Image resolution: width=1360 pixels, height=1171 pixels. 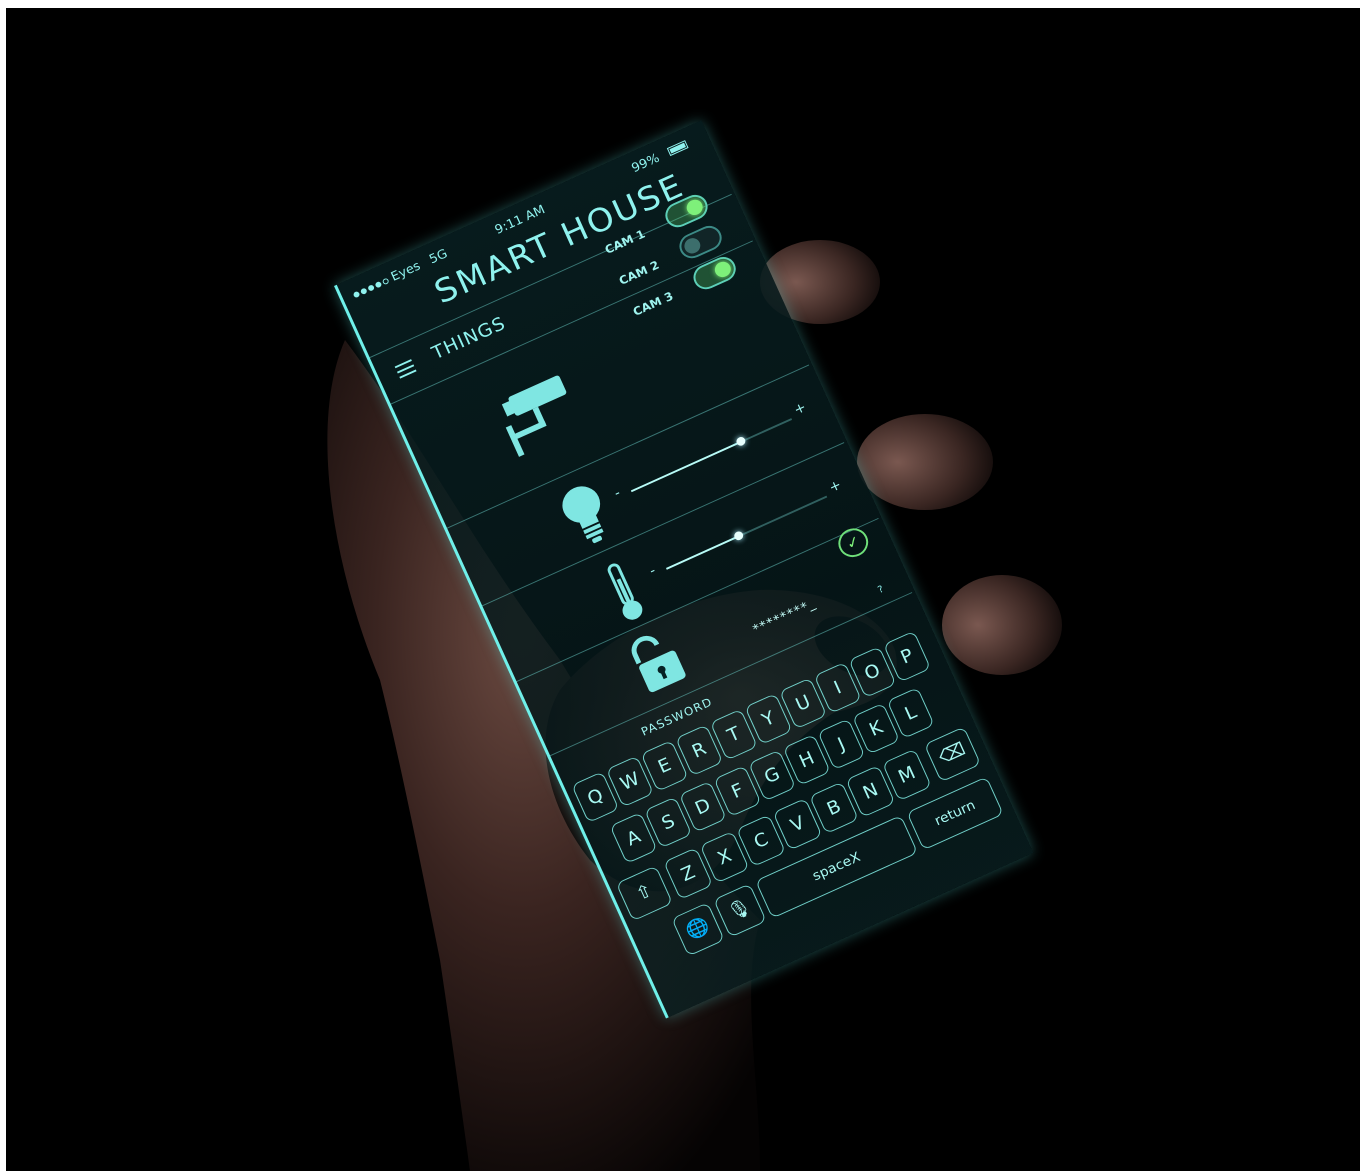 What do you see at coordinates (837, 866) in the screenshot?
I see `space-key: spaceX` at bounding box center [837, 866].